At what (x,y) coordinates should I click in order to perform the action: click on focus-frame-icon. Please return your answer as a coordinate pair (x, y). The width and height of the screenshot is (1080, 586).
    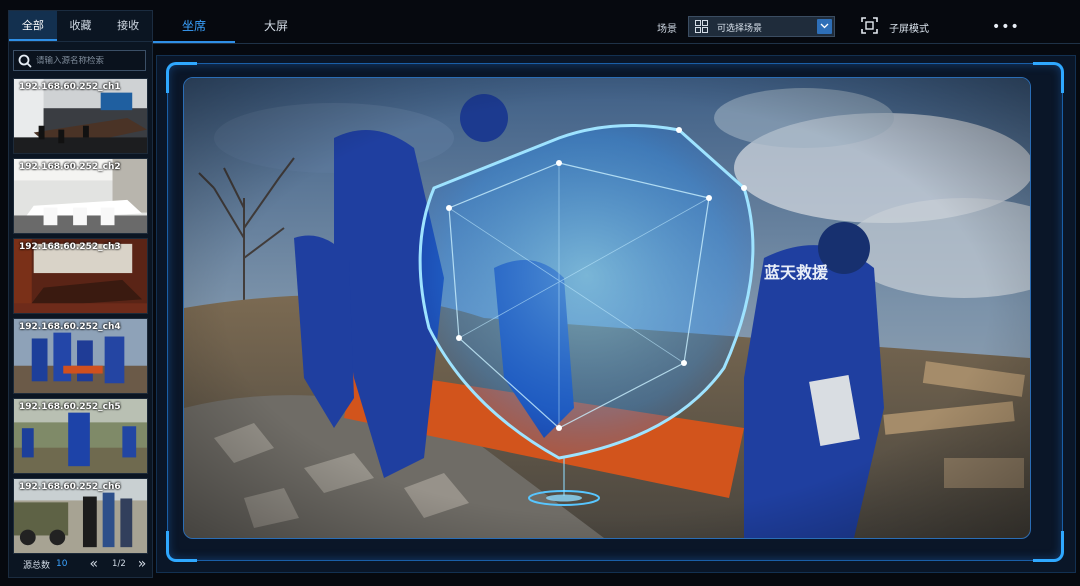
    Looking at the image, I should click on (869, 25).